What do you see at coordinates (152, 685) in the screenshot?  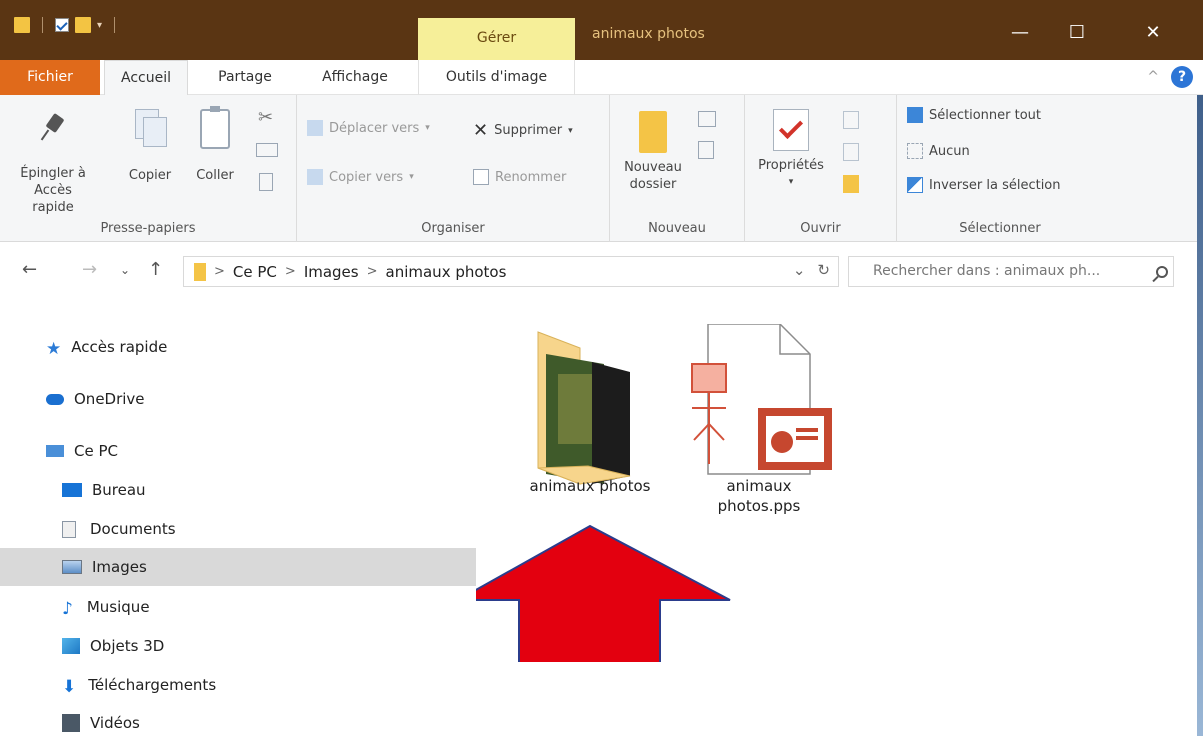 I see `sidebar-item-label: Téléchargements` at bounding box center [152, 685].